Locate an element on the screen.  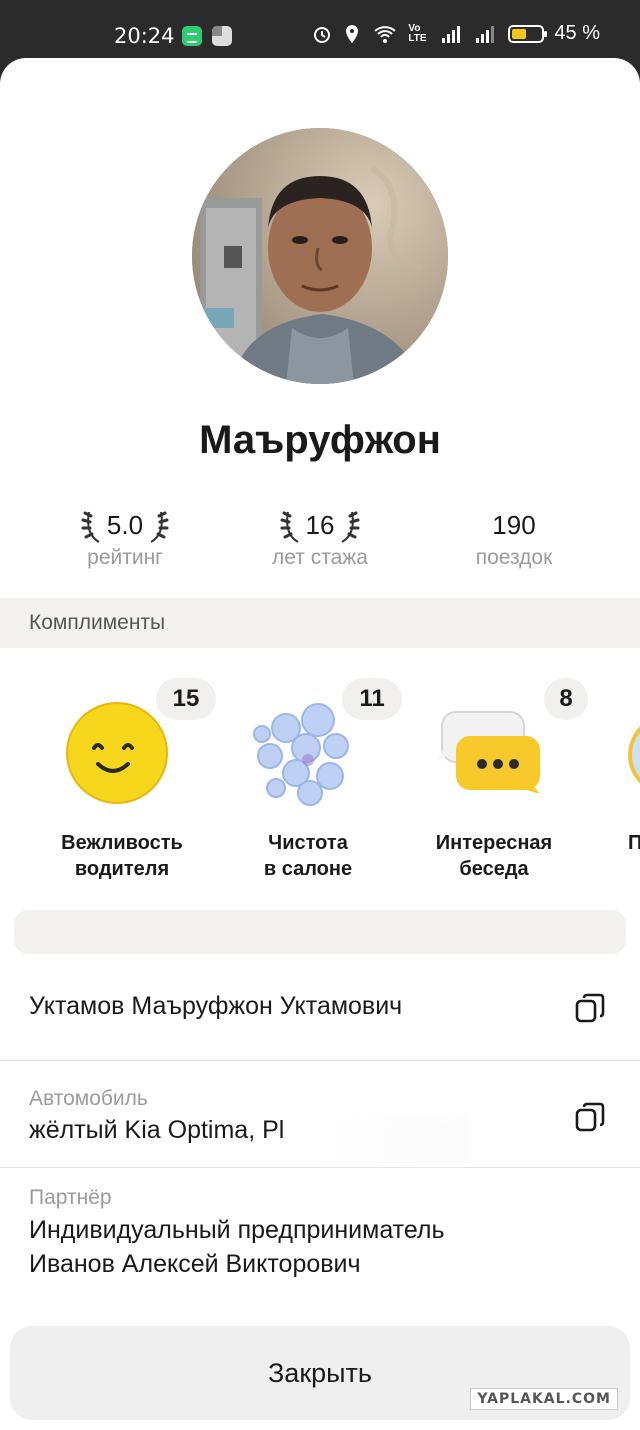
driver-full-name: Уктамов Маъруфжон Уктамович is located at coordinates (216, 1006).